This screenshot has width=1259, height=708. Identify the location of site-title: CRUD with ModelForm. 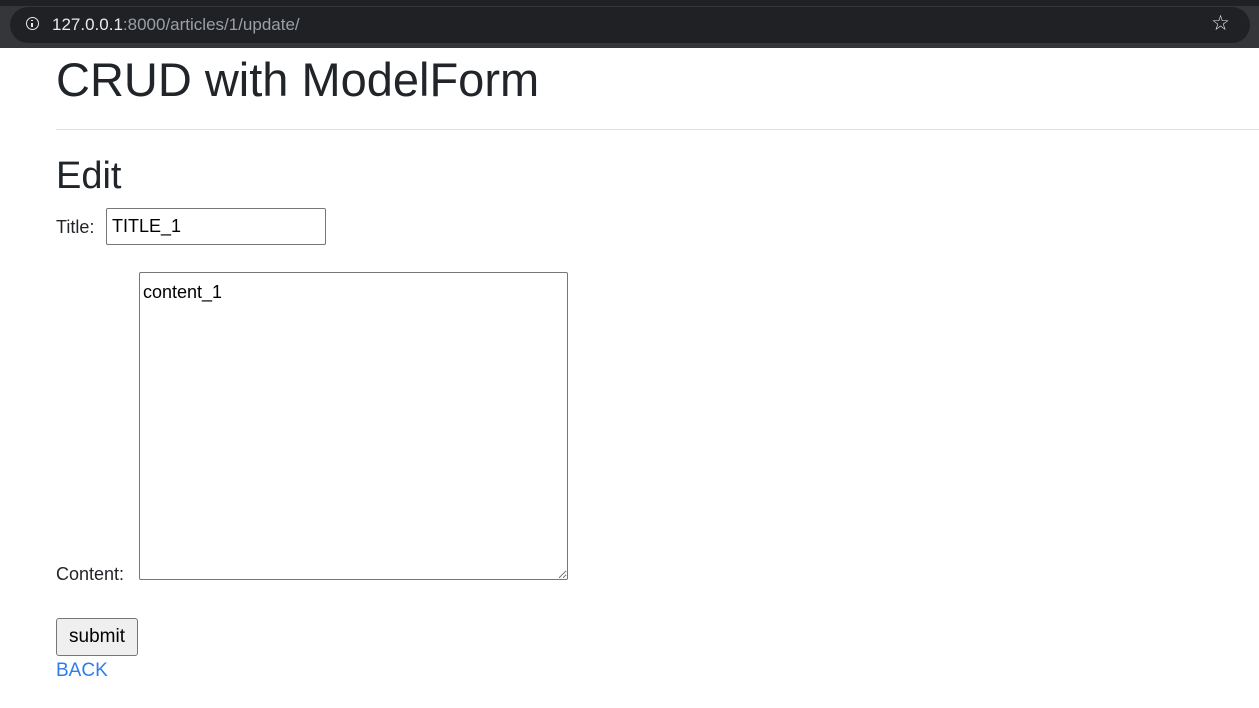
(298, 79).